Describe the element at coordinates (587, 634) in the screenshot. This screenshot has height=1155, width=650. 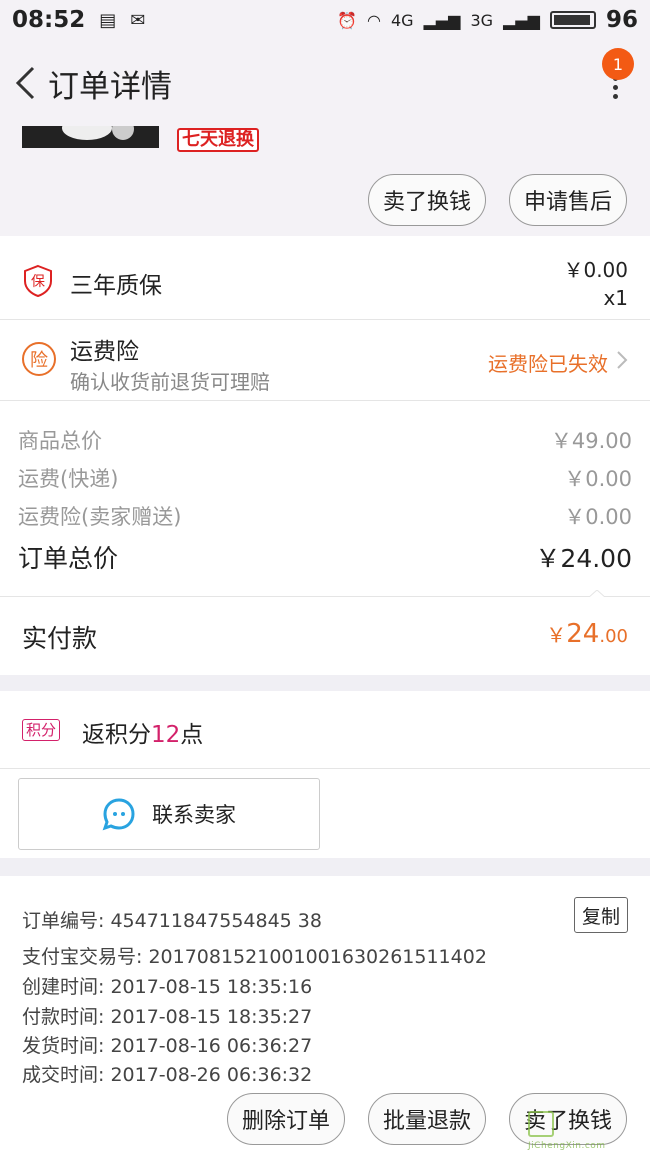
I see `actual-paid-value: ￥24.00` at that location.